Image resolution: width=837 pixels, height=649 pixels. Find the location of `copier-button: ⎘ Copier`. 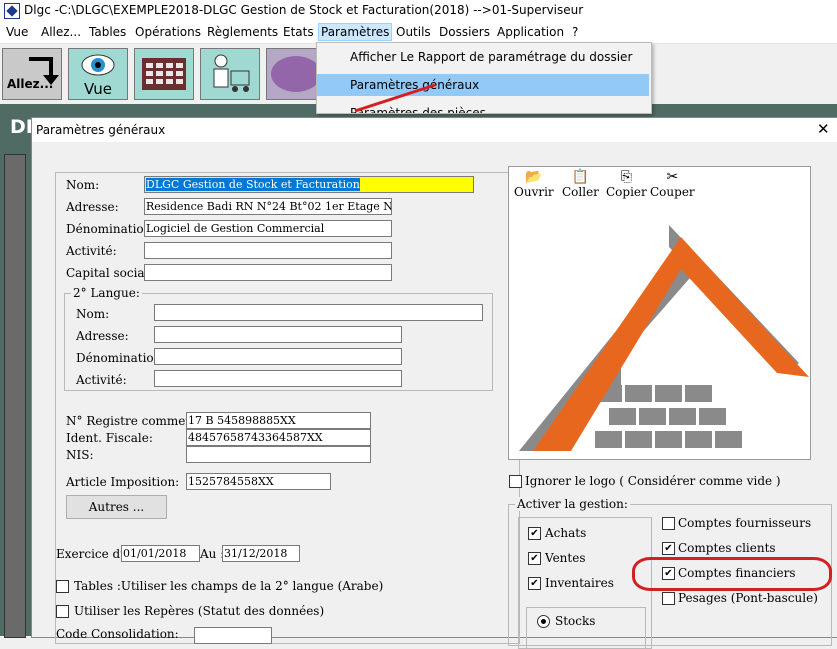

copier-button: ⎘ Copier is located at coordinates (626, 184).